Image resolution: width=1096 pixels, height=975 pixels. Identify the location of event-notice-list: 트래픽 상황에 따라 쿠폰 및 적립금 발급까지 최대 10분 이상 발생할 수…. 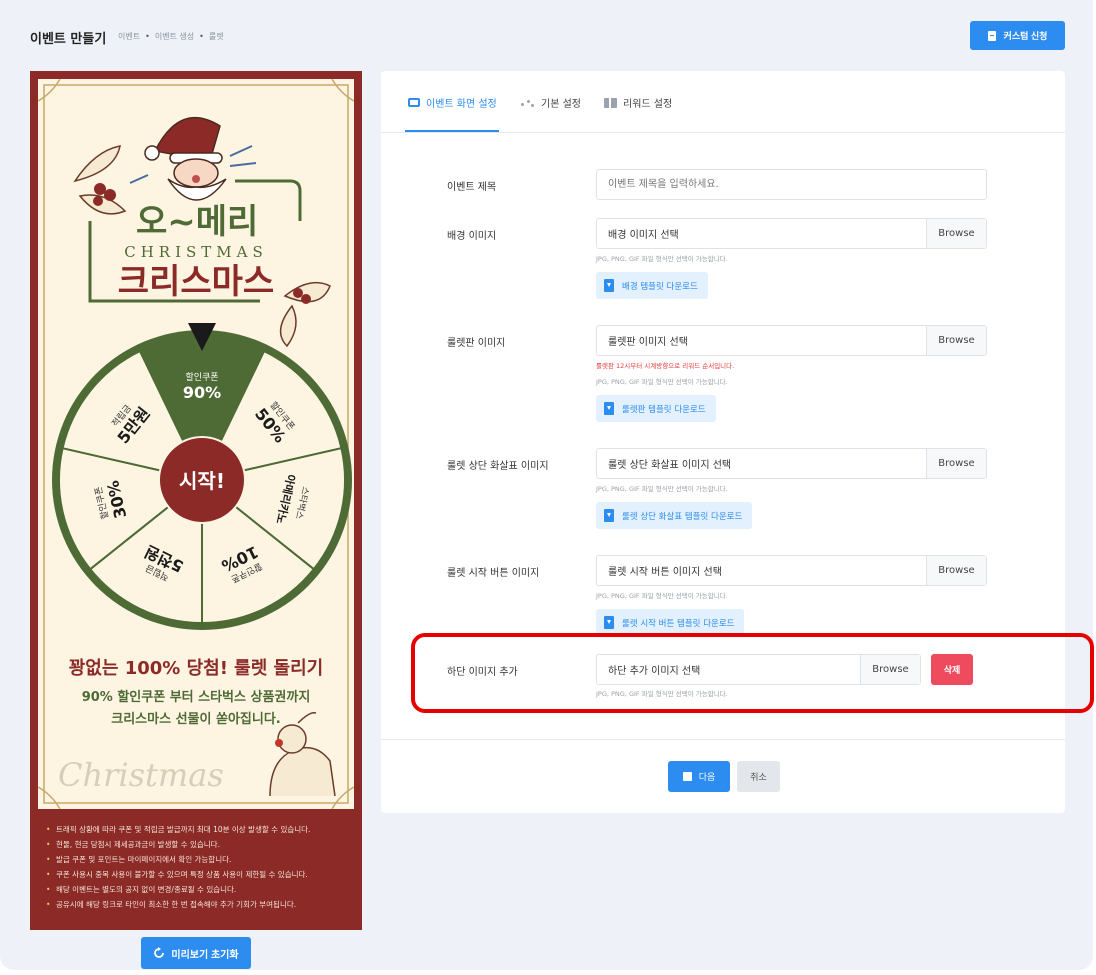
(201, 867).